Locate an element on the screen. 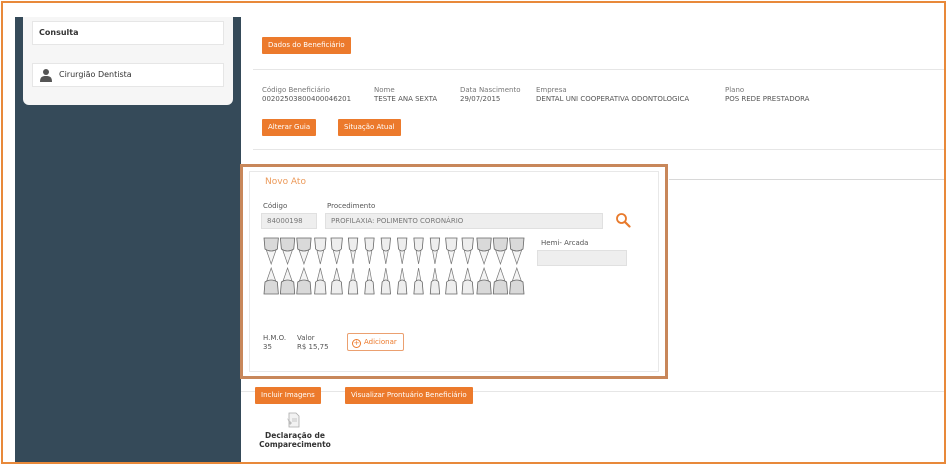  visualizar-prontuario-button: Visualizar Prontuário Beneficiário is located at coordinates (409, 395).